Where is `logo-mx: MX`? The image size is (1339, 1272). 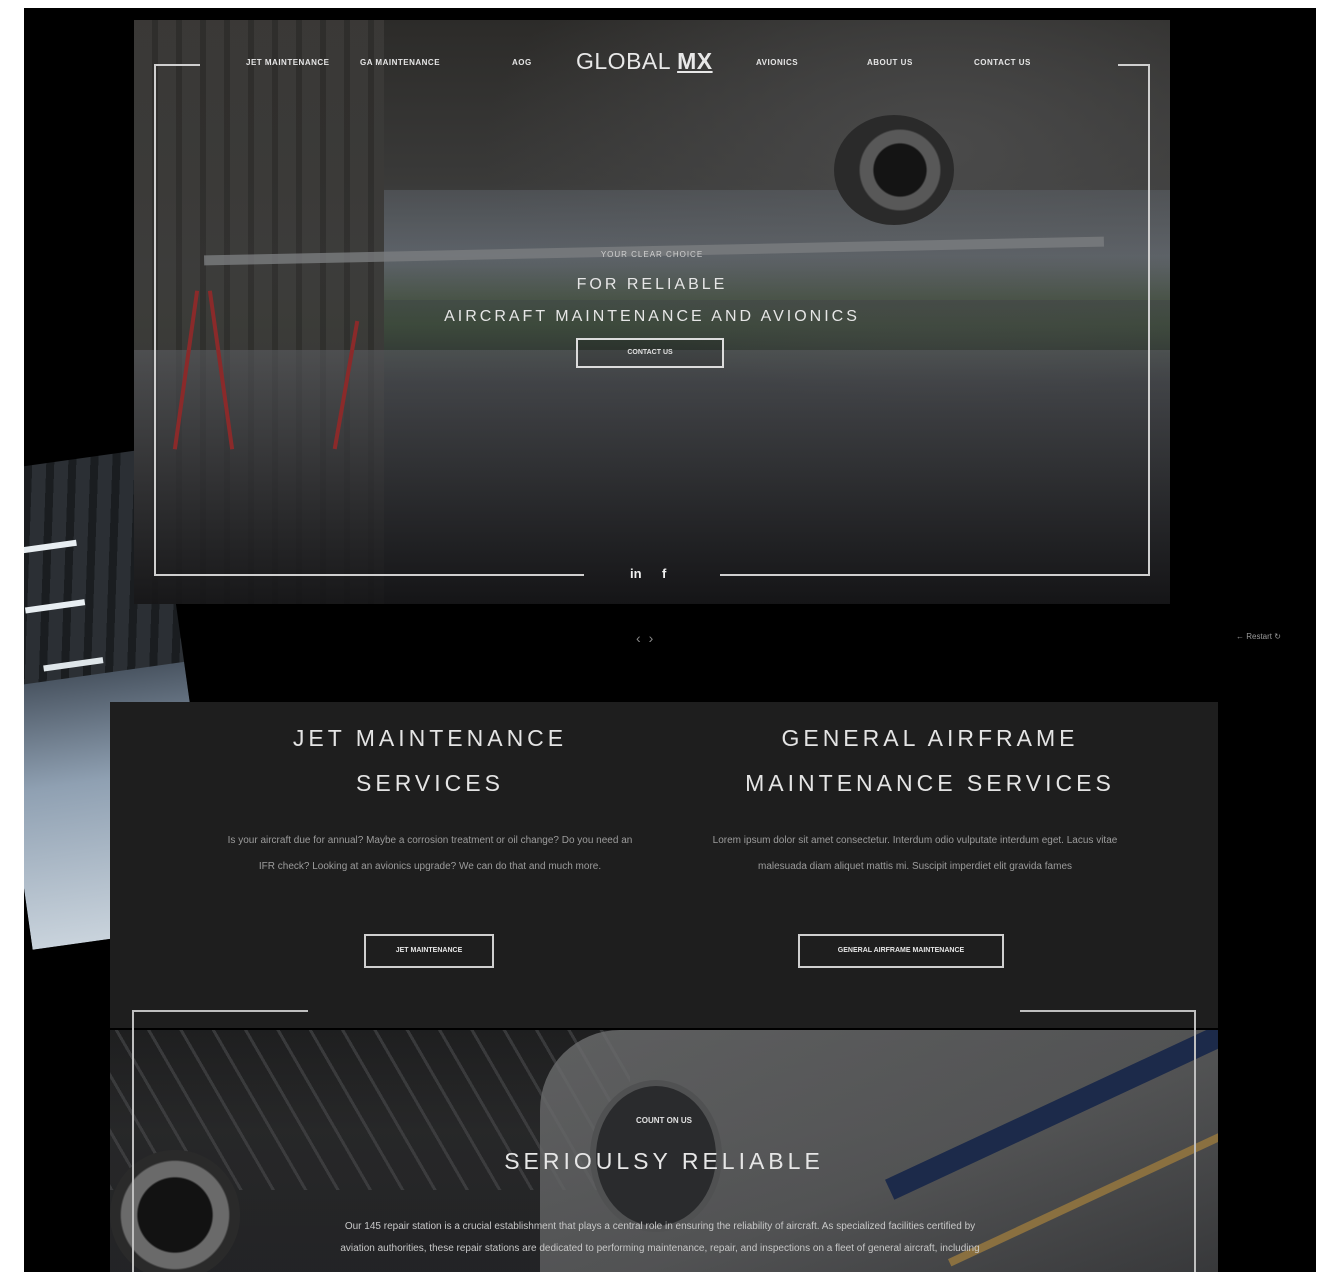 logo-mx: MX is located at coordinates (695, 61).